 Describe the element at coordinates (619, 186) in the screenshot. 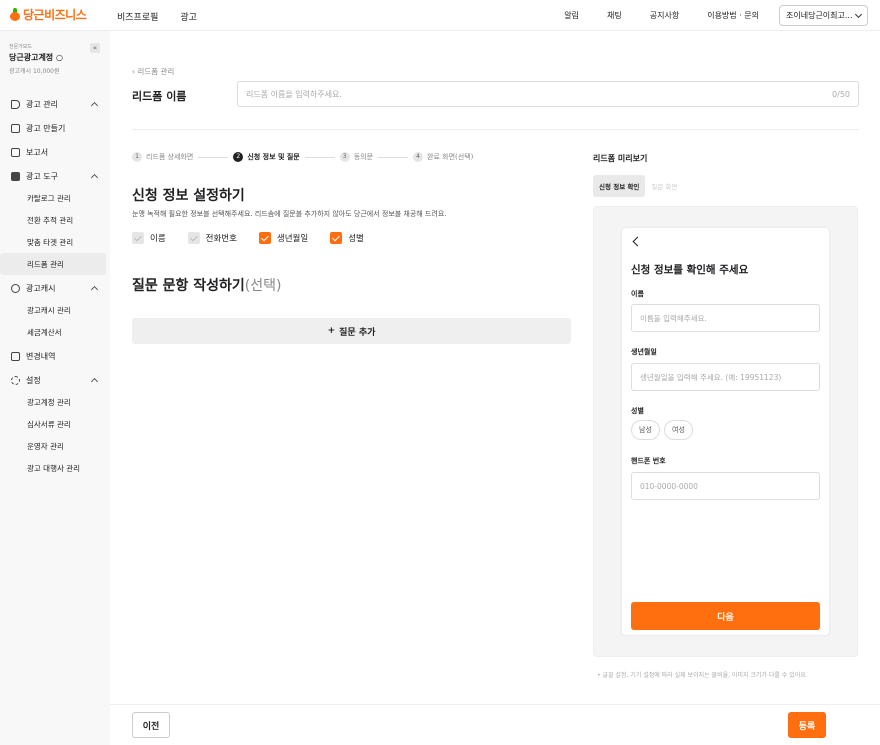

I see `tab-info-confirm: 신청 정보 확인` at that location.